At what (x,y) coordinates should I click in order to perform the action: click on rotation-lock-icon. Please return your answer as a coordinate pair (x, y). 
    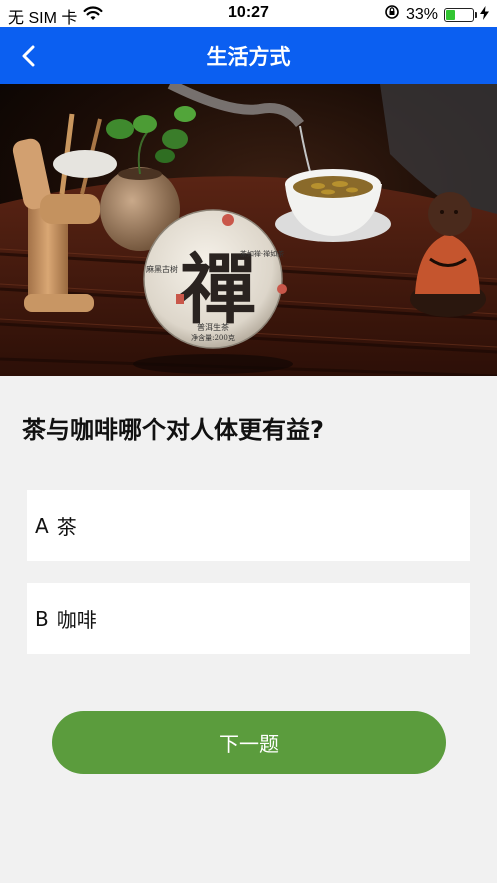
    Looking at the image, I should click on (392, 14).